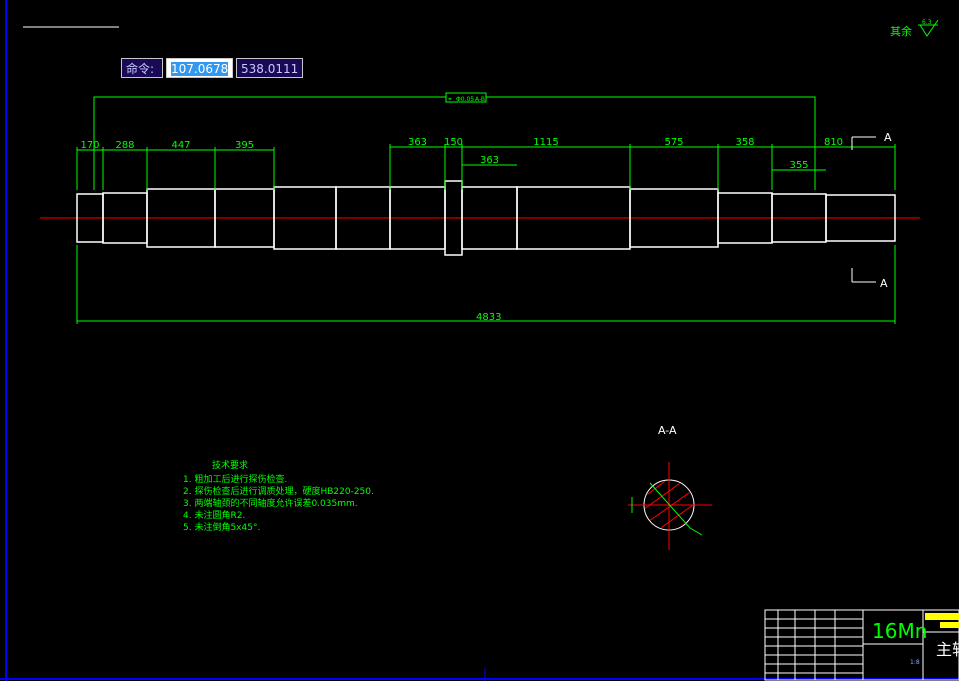  Describe the element at coordinates (142, 68) in the screenshot. I see `command-label: 命令:` at that location.